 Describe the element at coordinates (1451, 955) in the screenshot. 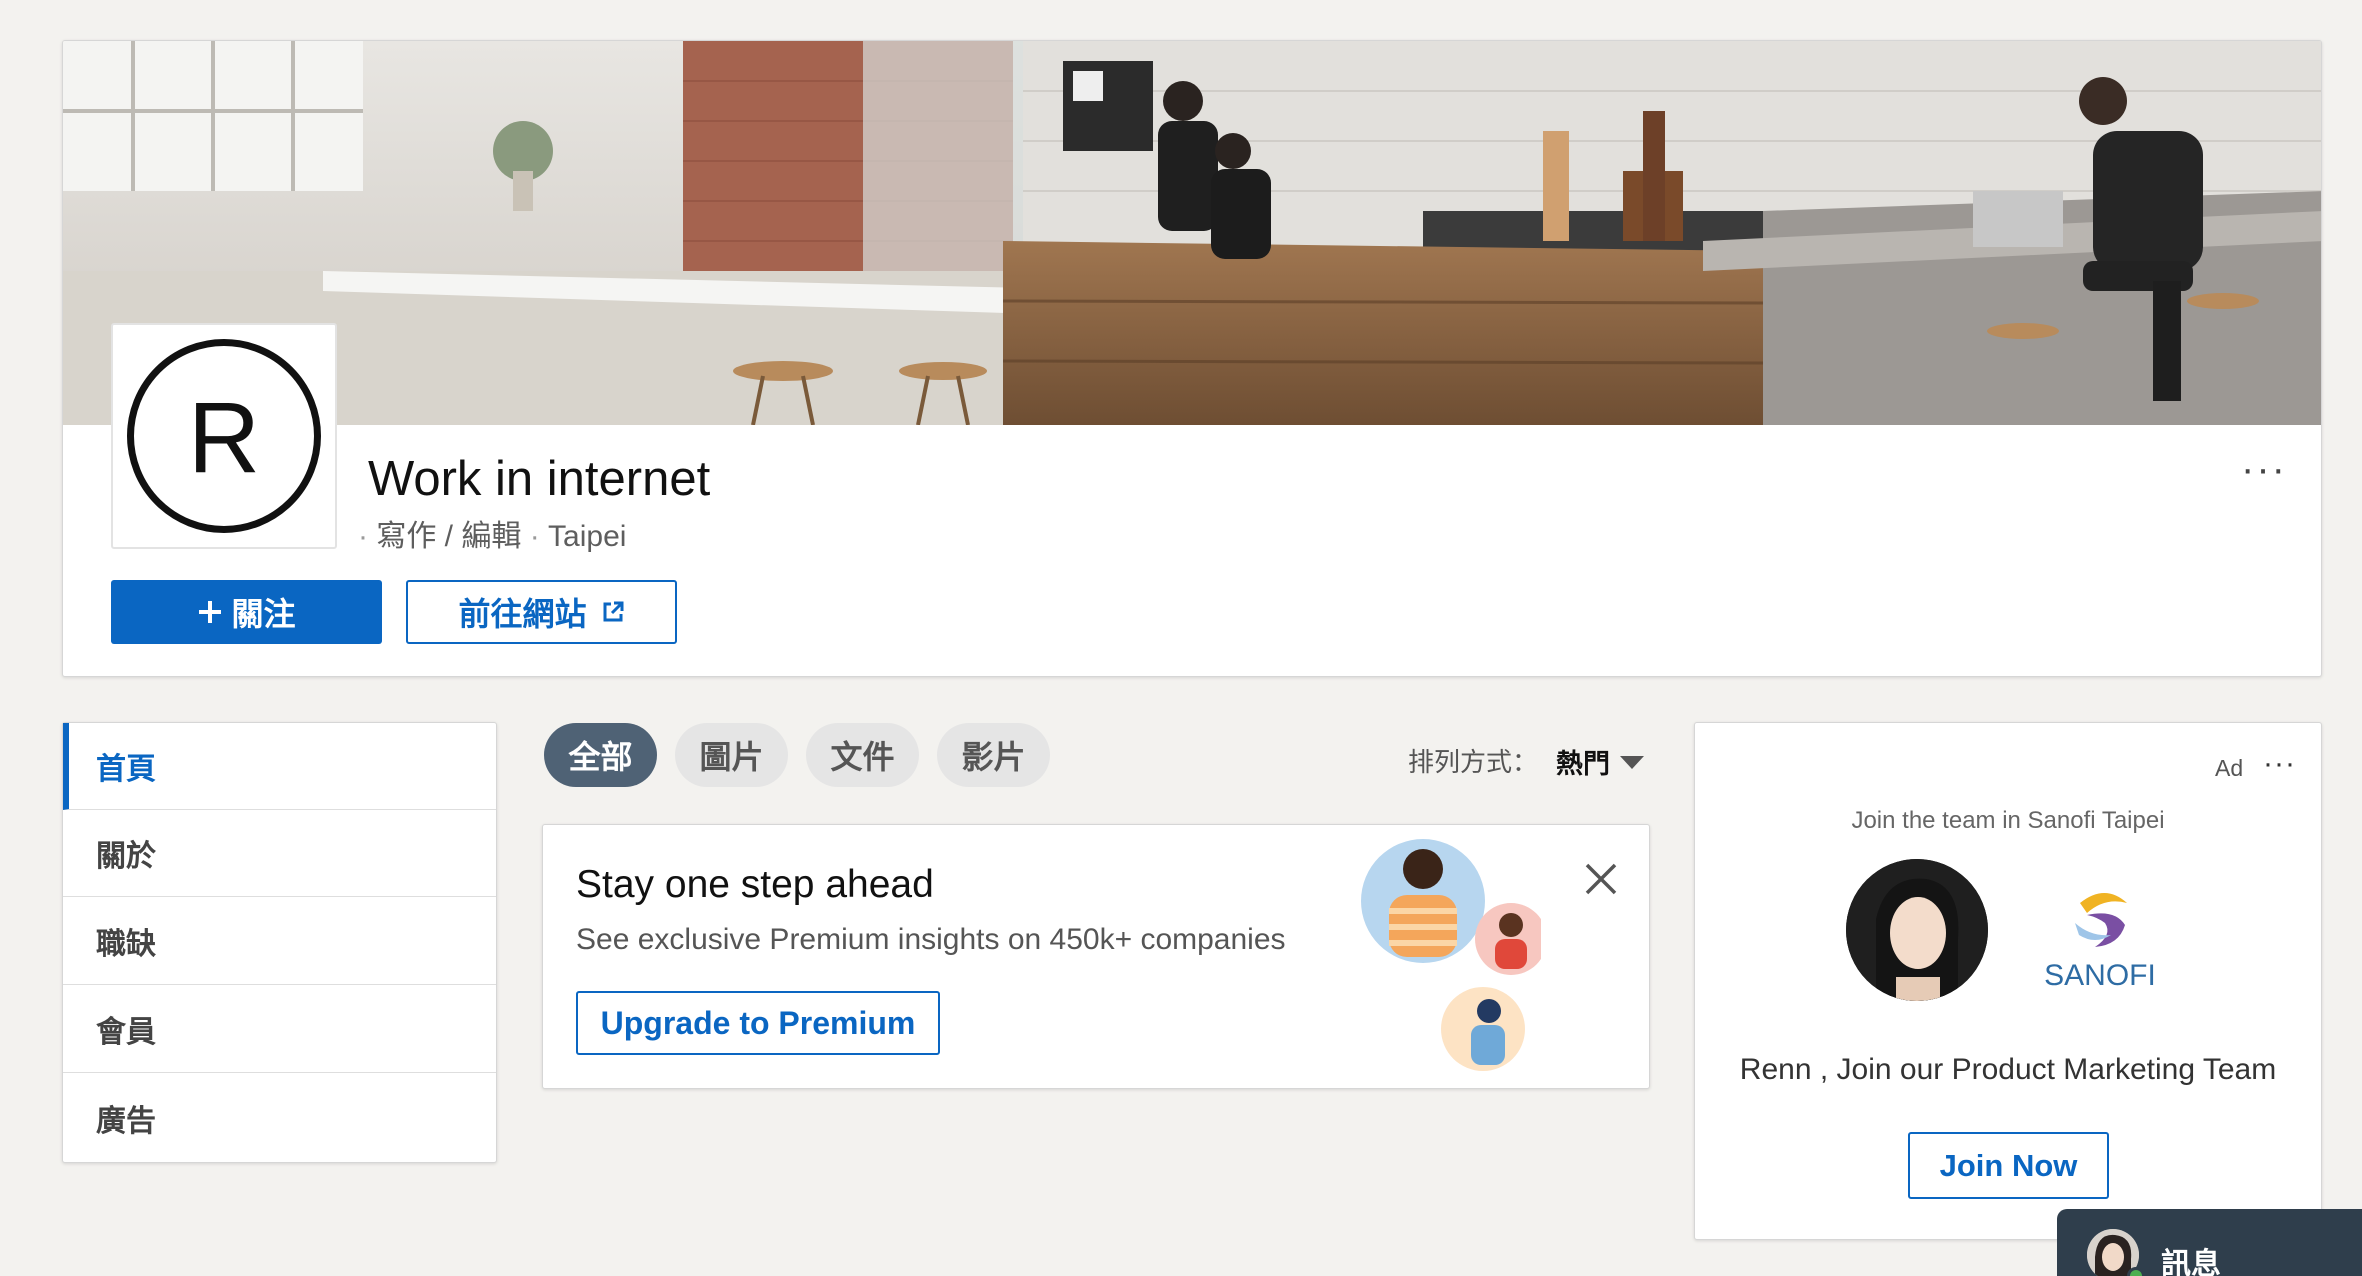

I see `people-illustration-icon` at that location.